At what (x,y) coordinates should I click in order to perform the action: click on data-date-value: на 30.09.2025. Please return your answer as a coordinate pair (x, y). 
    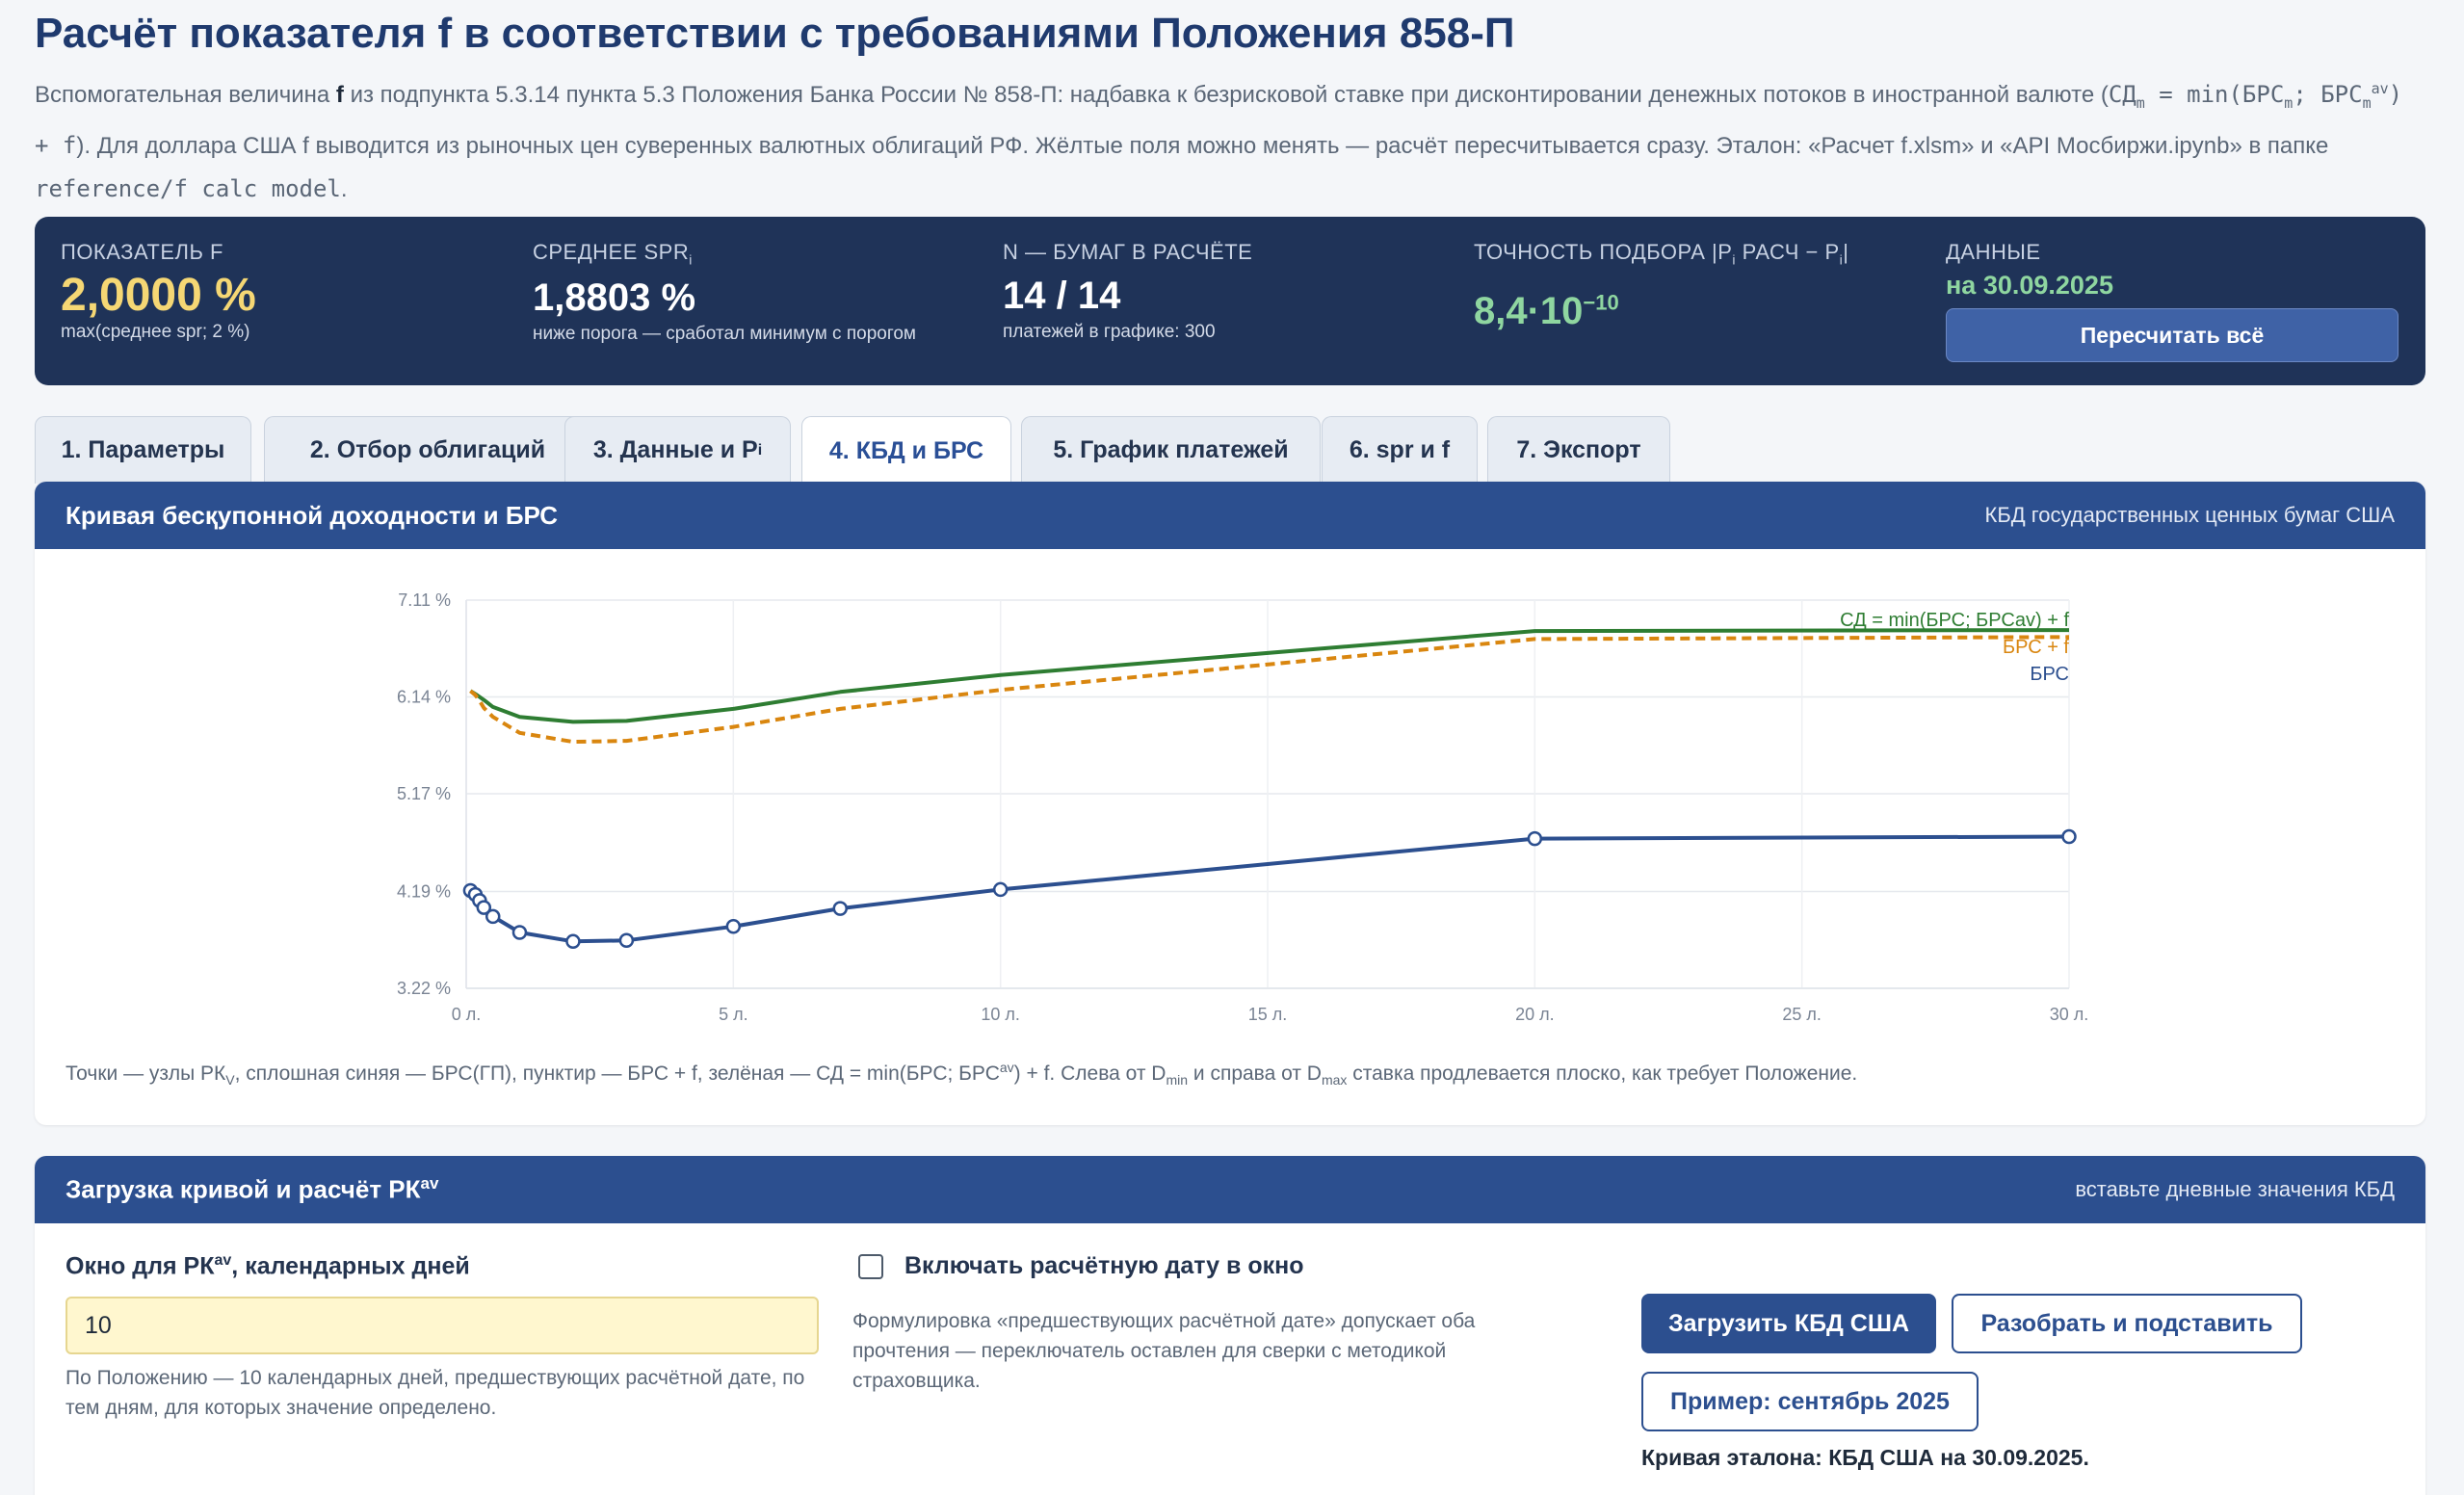
    Looking at the image, I should click on (2030, 285).